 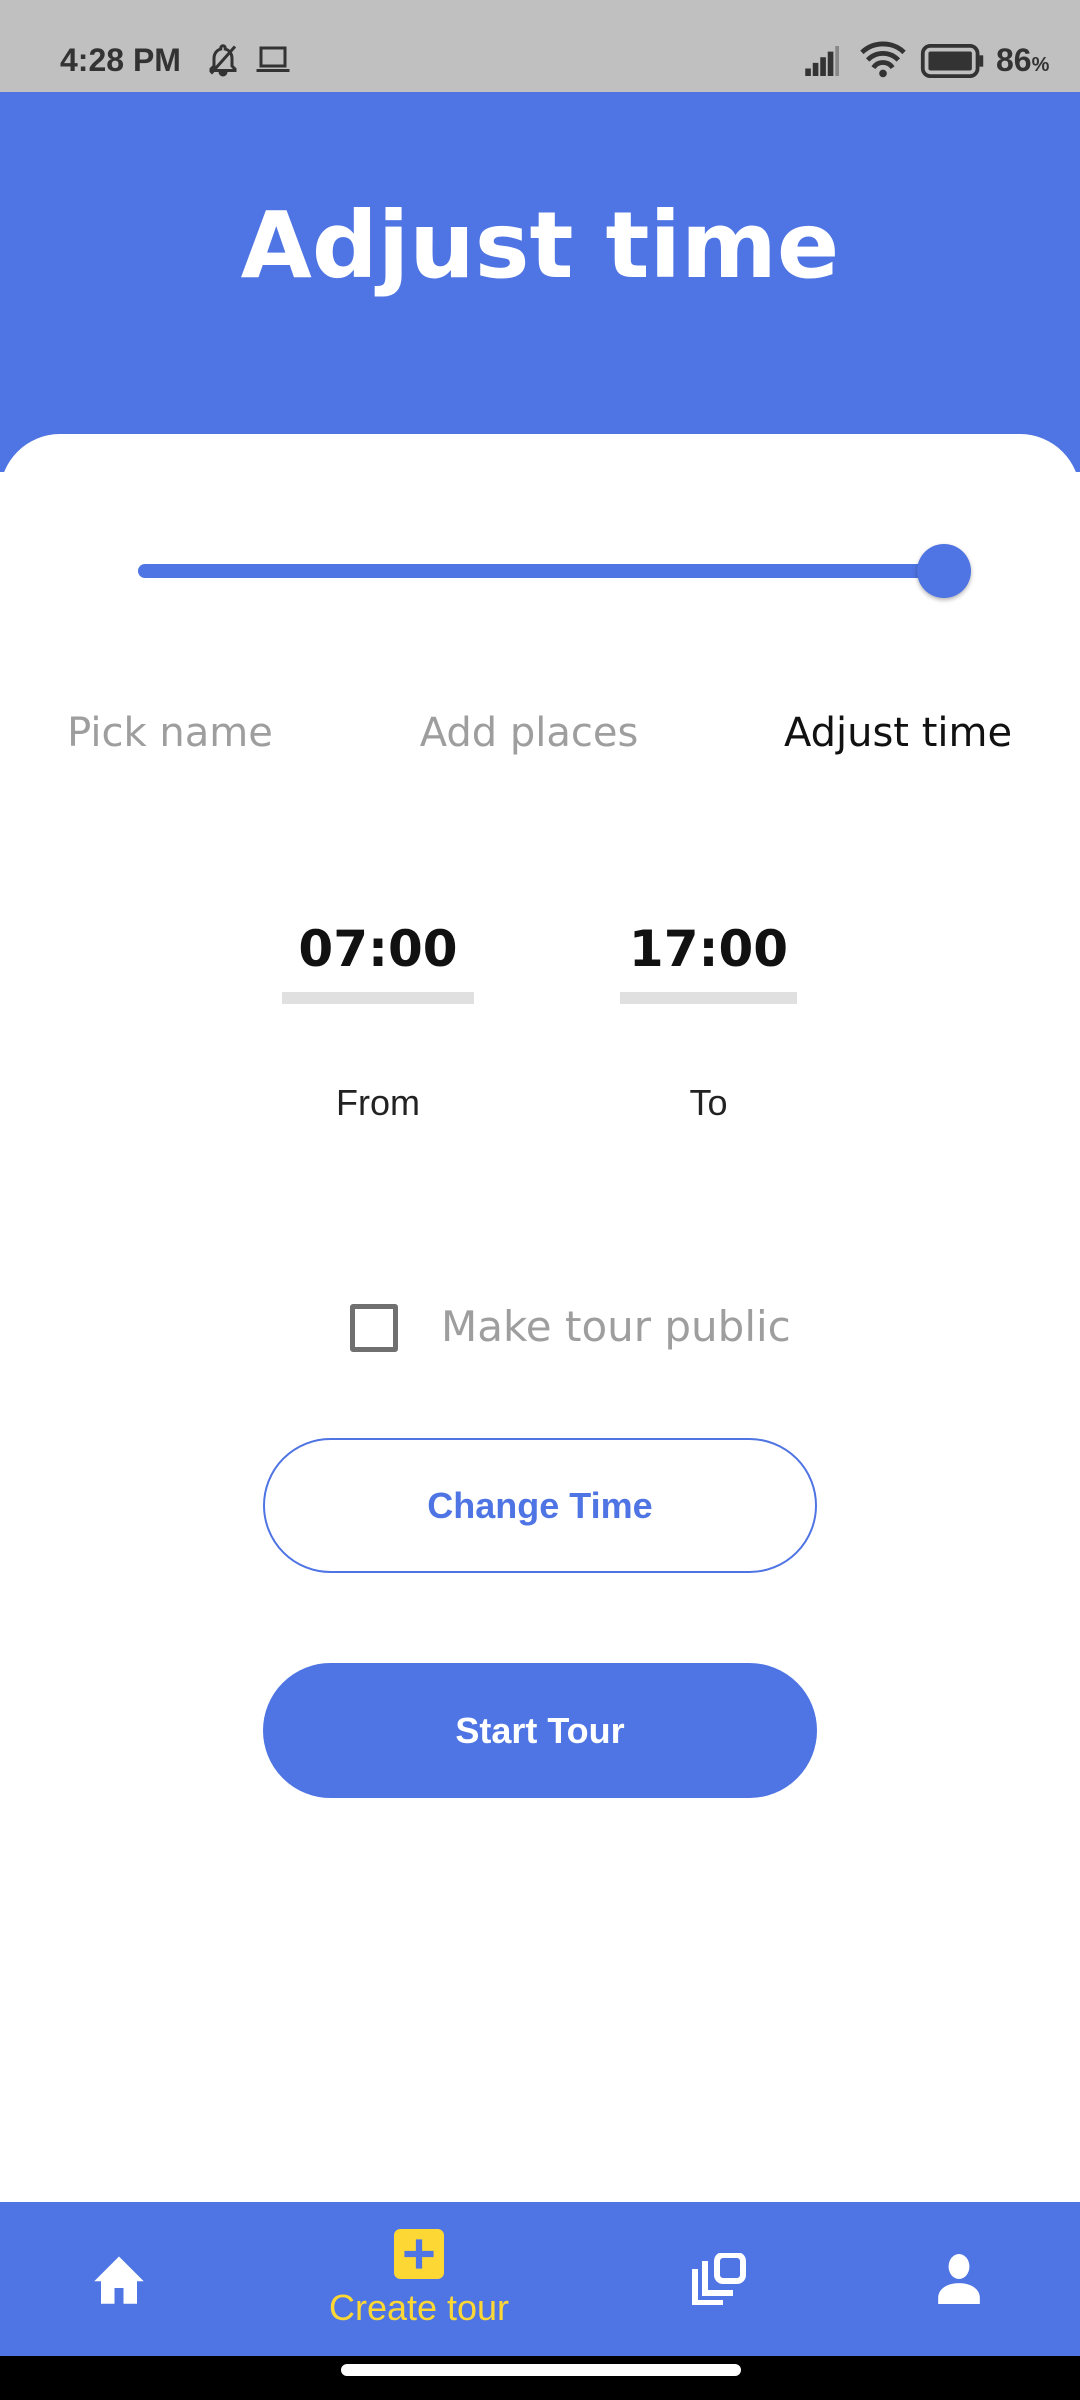 What do you see at coordinates (541, 2370) in the screenshot?
I see `home-gesture-pill` at bounding box center [541, 2370].